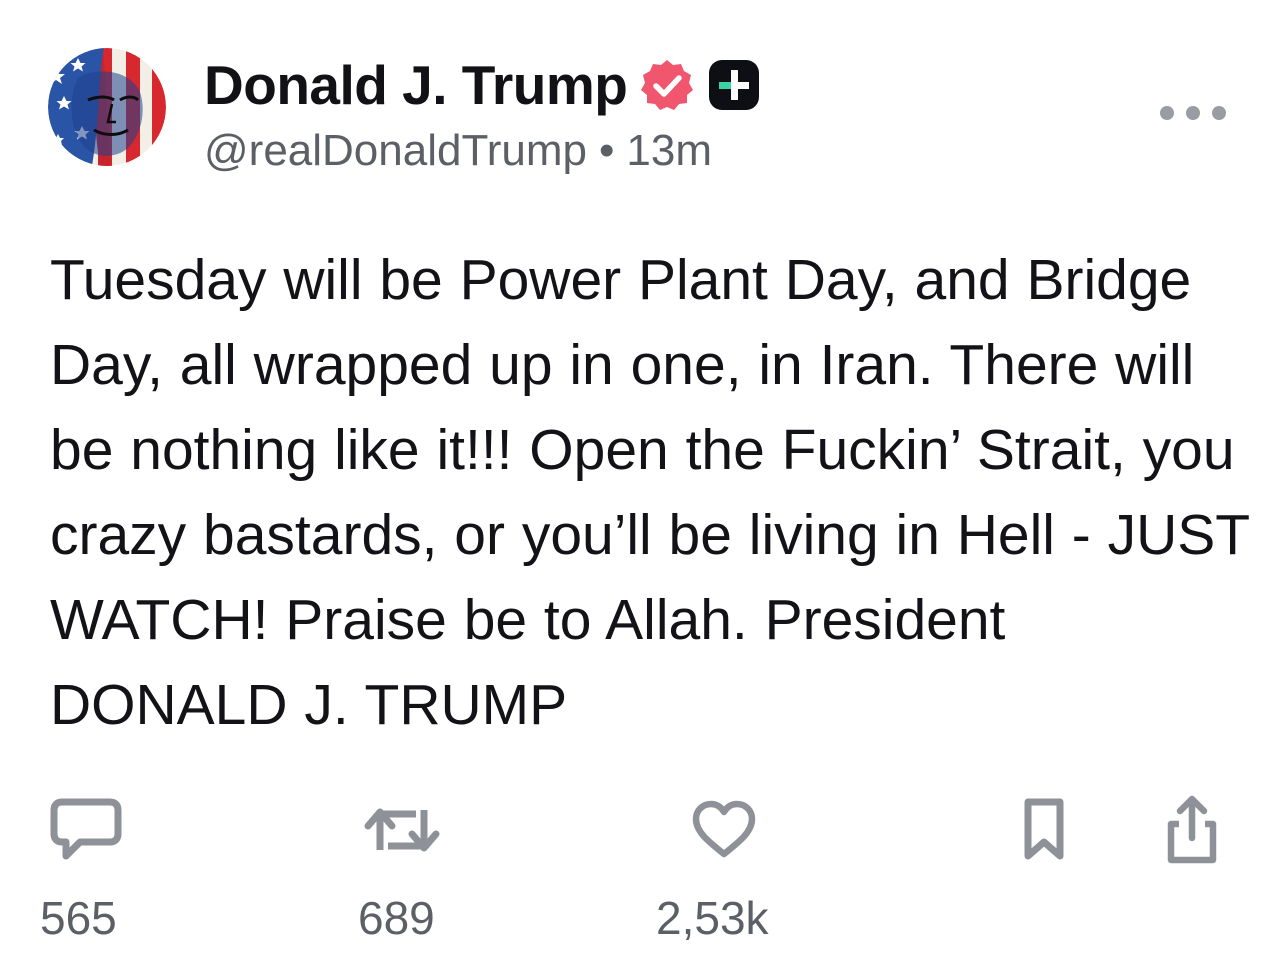  I want to click on like-count: 2,53k, so click(712, 918).